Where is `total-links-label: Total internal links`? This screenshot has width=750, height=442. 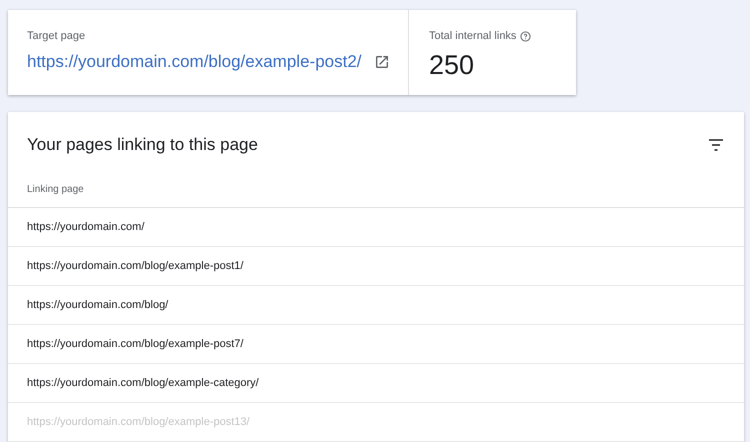
total-links-label: Total internal links is located at coordinates (472, 36).